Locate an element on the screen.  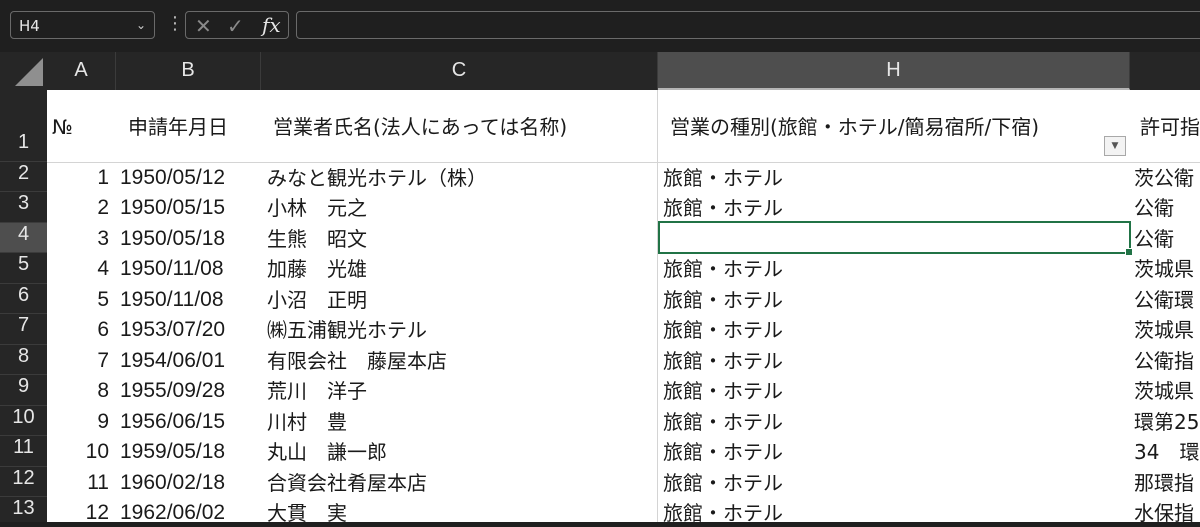
cell-permit: 公衛指 is located at coordinates (1164, 361).